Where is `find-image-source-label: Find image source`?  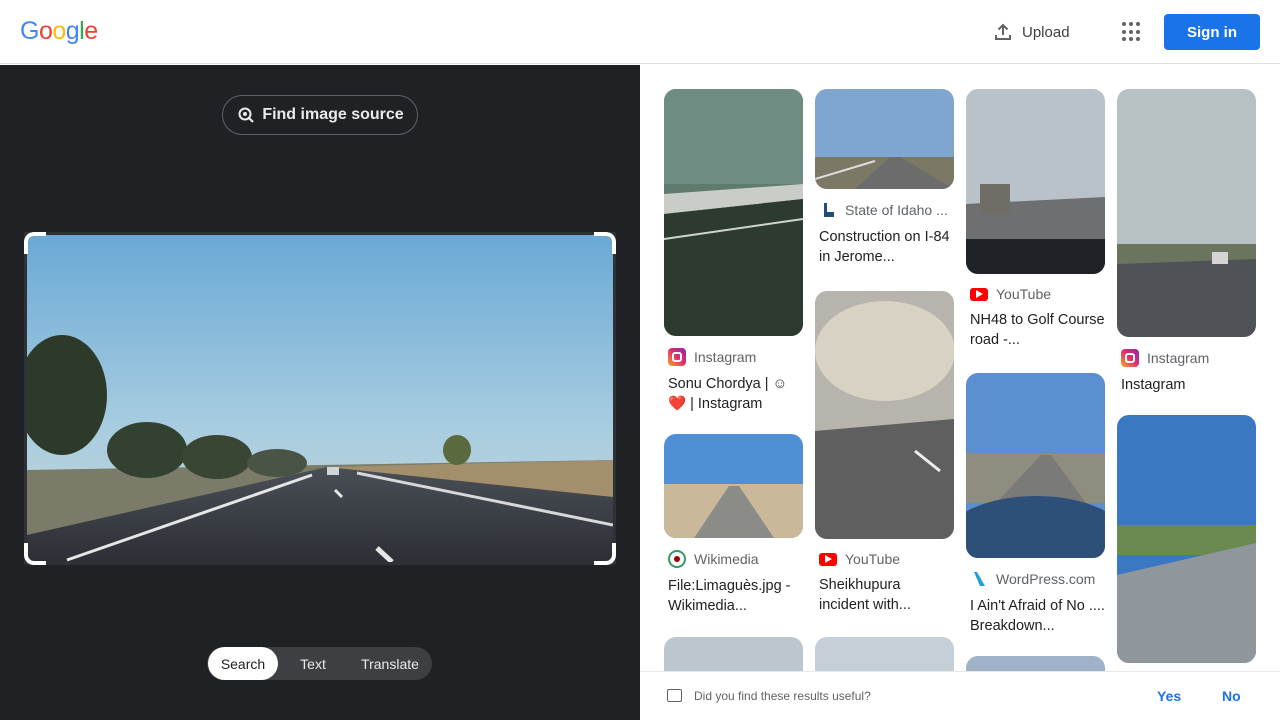
find-image-source-label: Find image source is located at coordinates (333, 114).